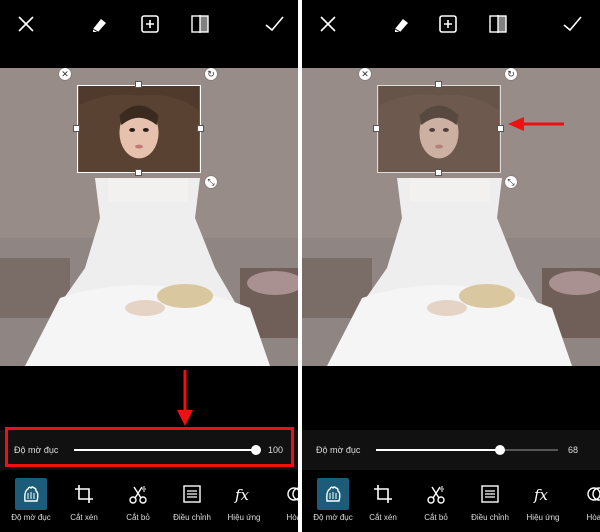 This screenshot has width=600, height=532. I want to click on arrow-down-icon, so click(185, 398).